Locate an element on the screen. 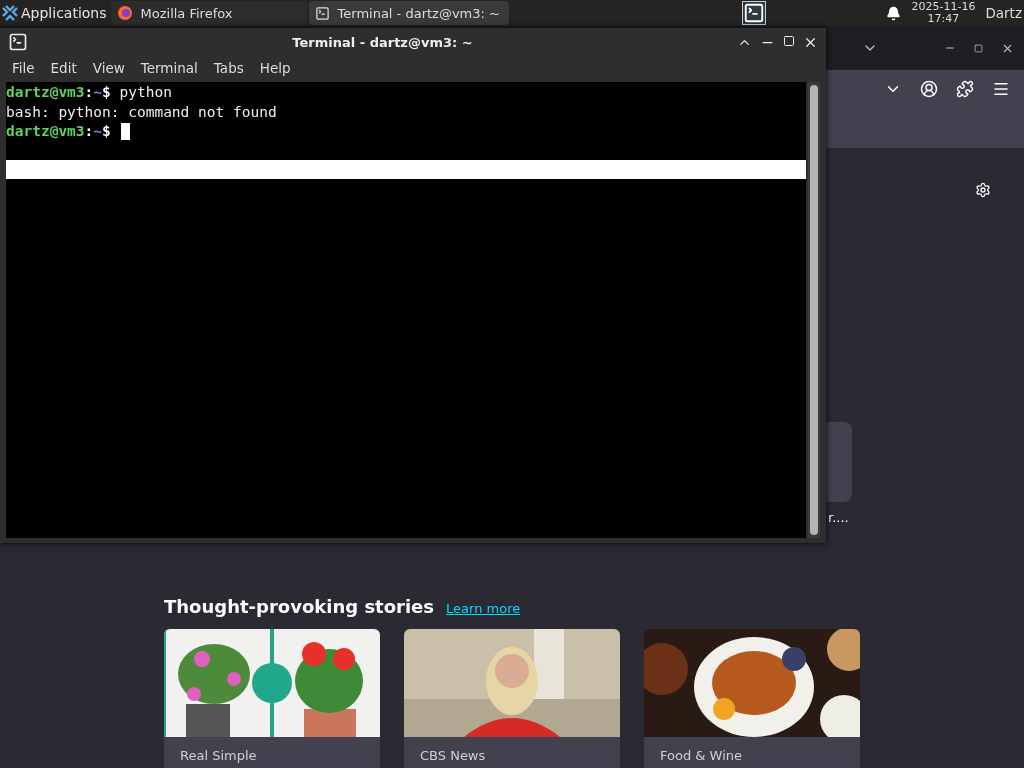 Image resolution: width=1024 pixels, height=768 pixels. extensions-icon is located at coordinates (965, 89).